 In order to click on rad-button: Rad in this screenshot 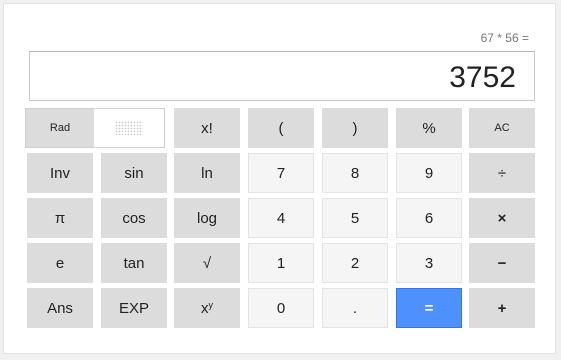, I will do `click(60, 128)`.